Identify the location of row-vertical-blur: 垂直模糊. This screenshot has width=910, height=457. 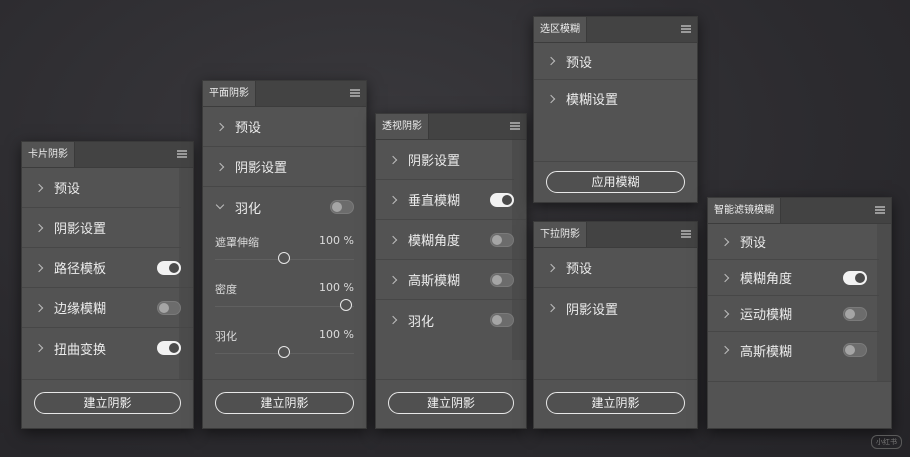
(451, 200).